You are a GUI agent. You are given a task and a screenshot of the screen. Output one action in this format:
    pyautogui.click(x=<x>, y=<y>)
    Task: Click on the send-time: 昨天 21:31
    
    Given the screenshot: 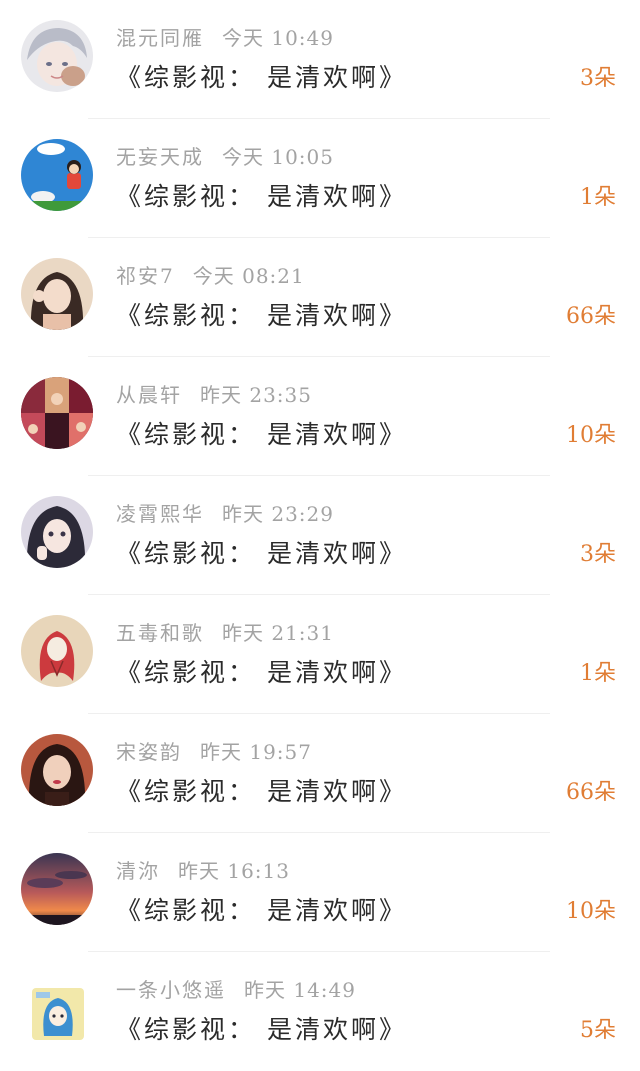 What is the action you would take?
    pyautogui.click(x=278, y=633)
    